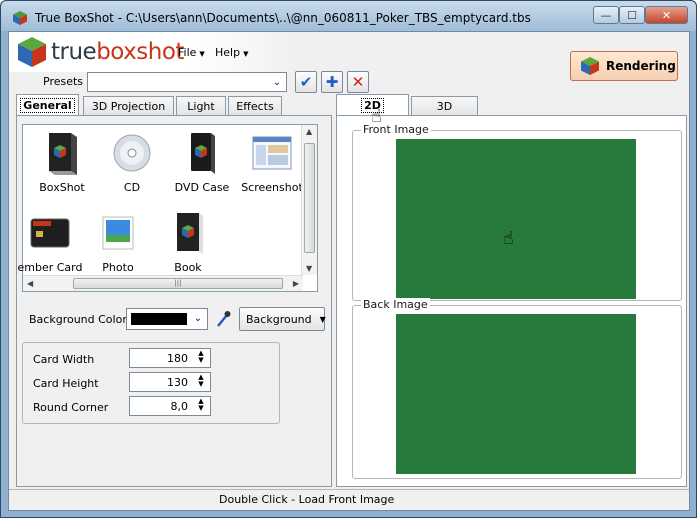  I want to click on list-item-label: ember Card, so click(50, 267).